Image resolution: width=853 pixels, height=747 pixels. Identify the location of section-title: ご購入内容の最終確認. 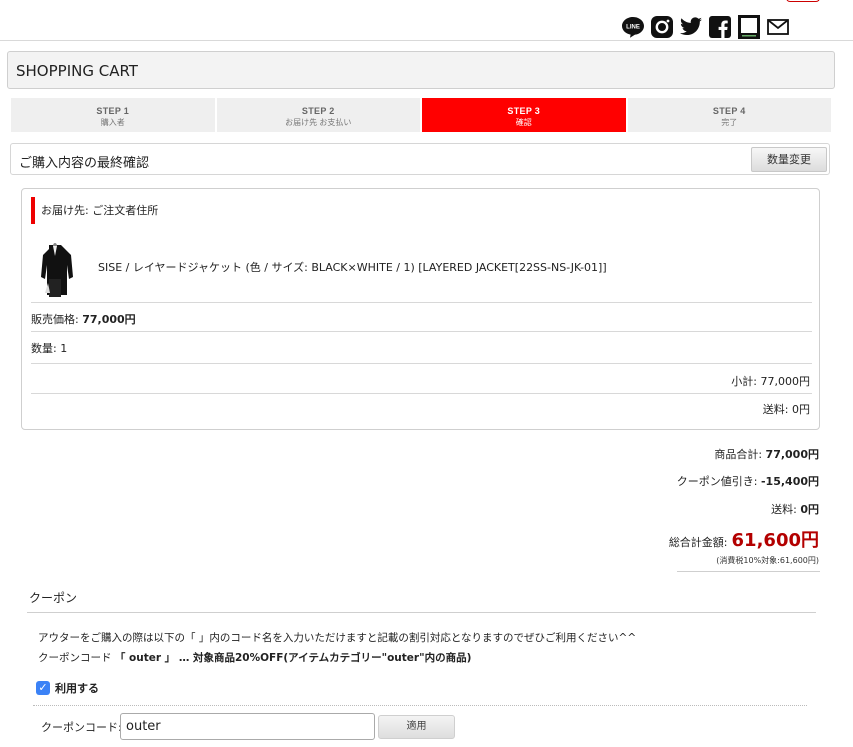
(84, 163).